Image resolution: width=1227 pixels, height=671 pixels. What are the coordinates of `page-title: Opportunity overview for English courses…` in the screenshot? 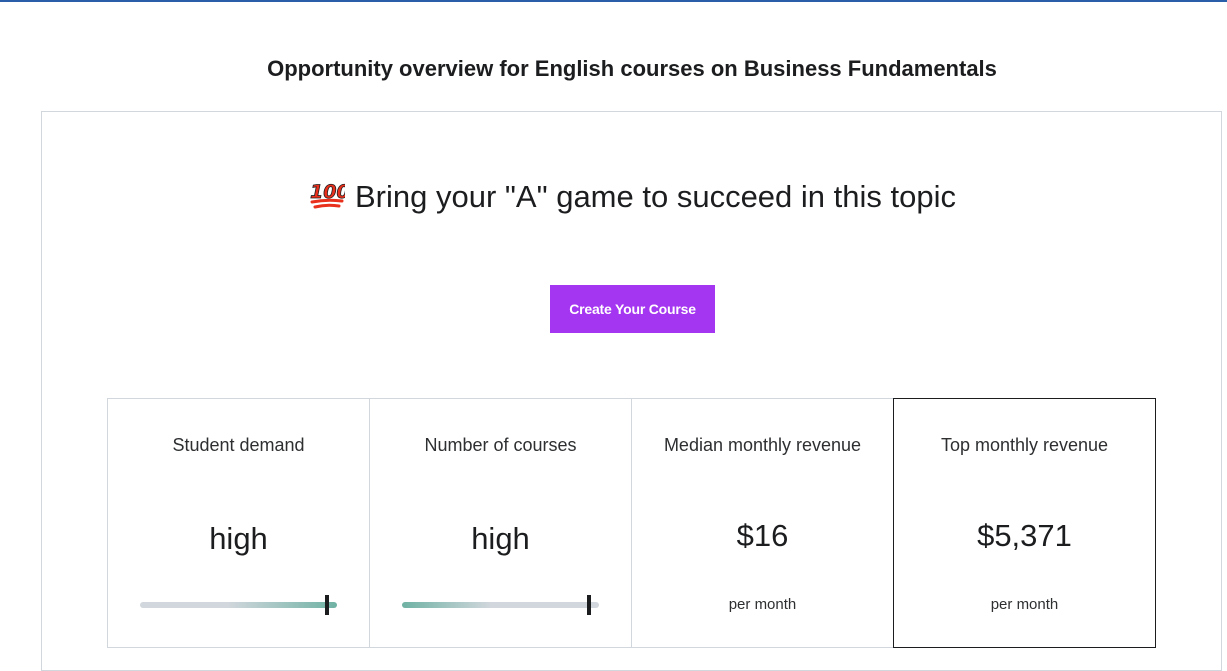 It's located at (613, 69).